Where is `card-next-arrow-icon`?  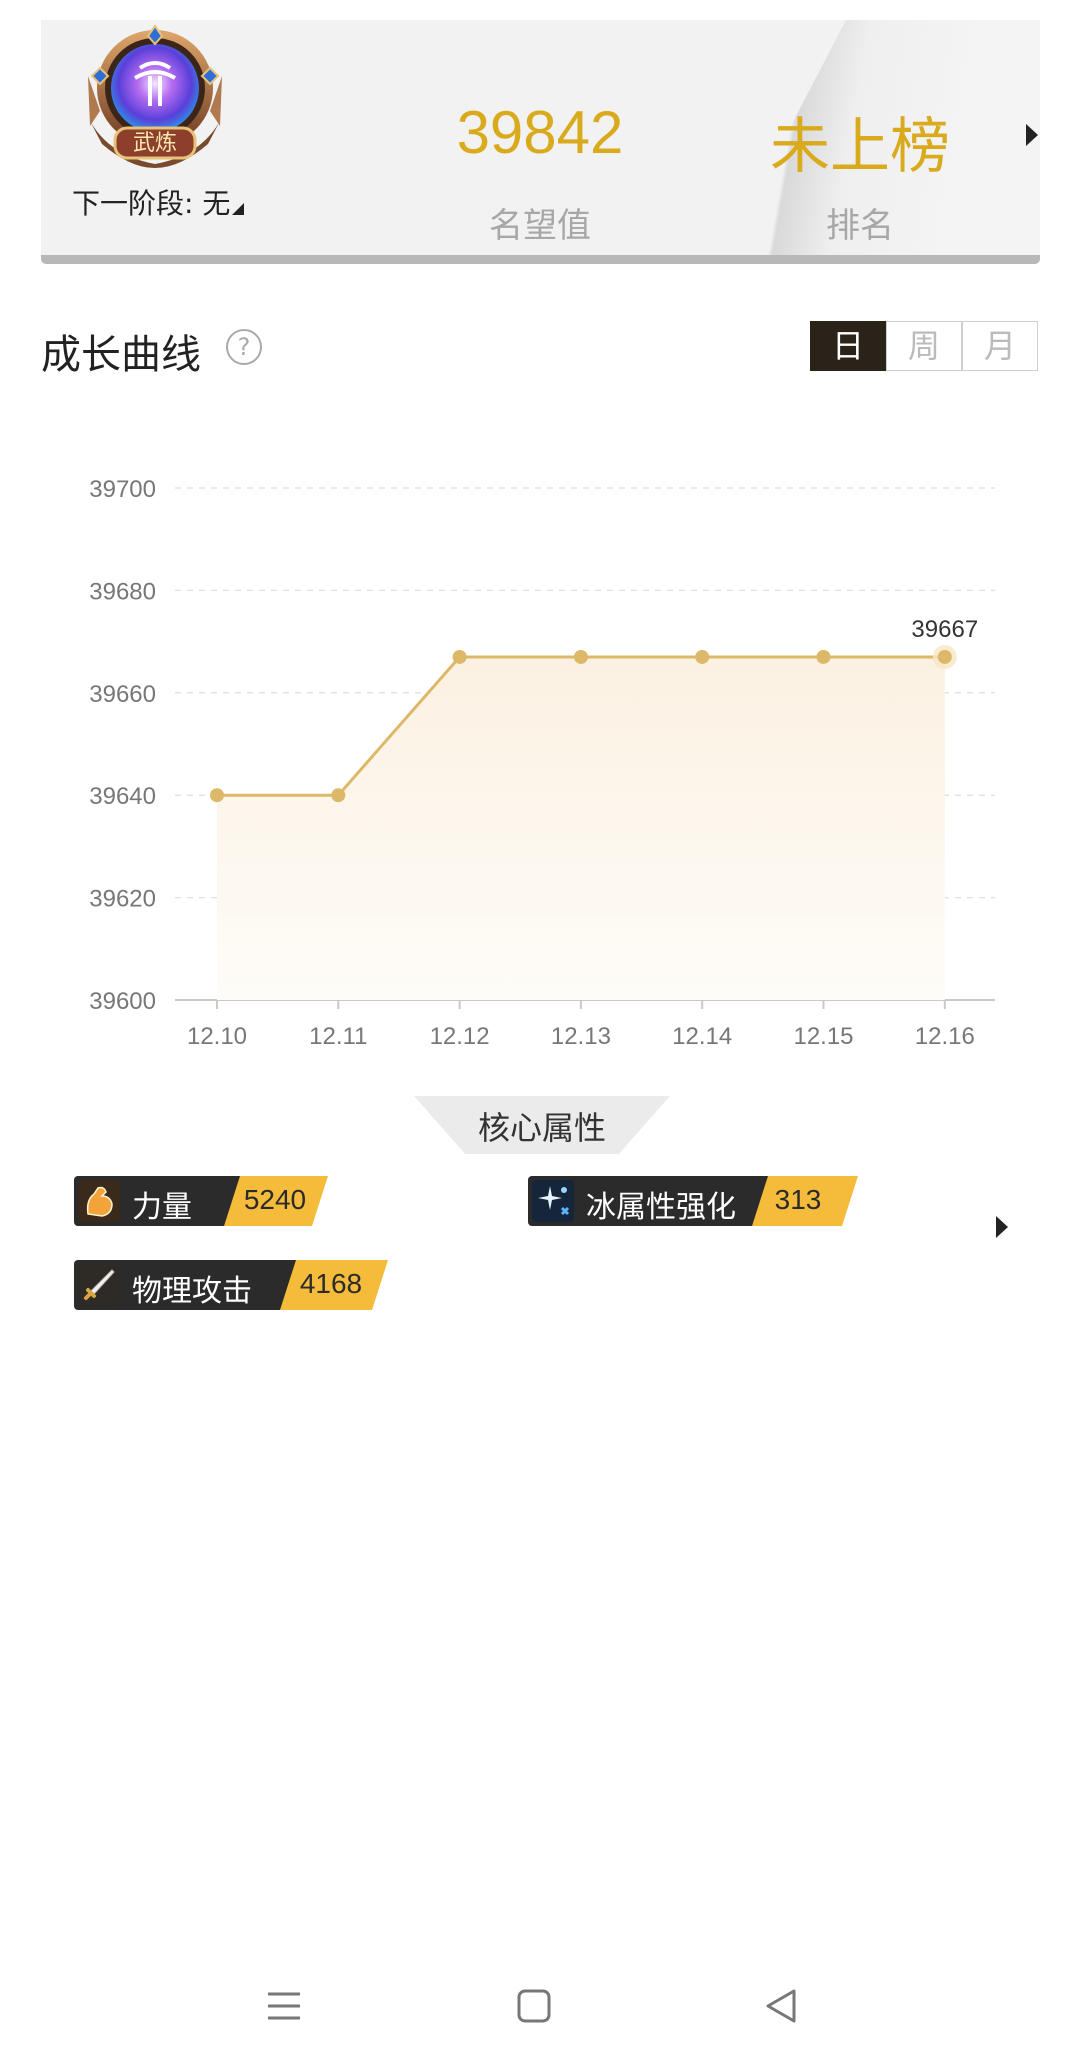
card-next-arrow-icon is located at coordinates (1032, 135).